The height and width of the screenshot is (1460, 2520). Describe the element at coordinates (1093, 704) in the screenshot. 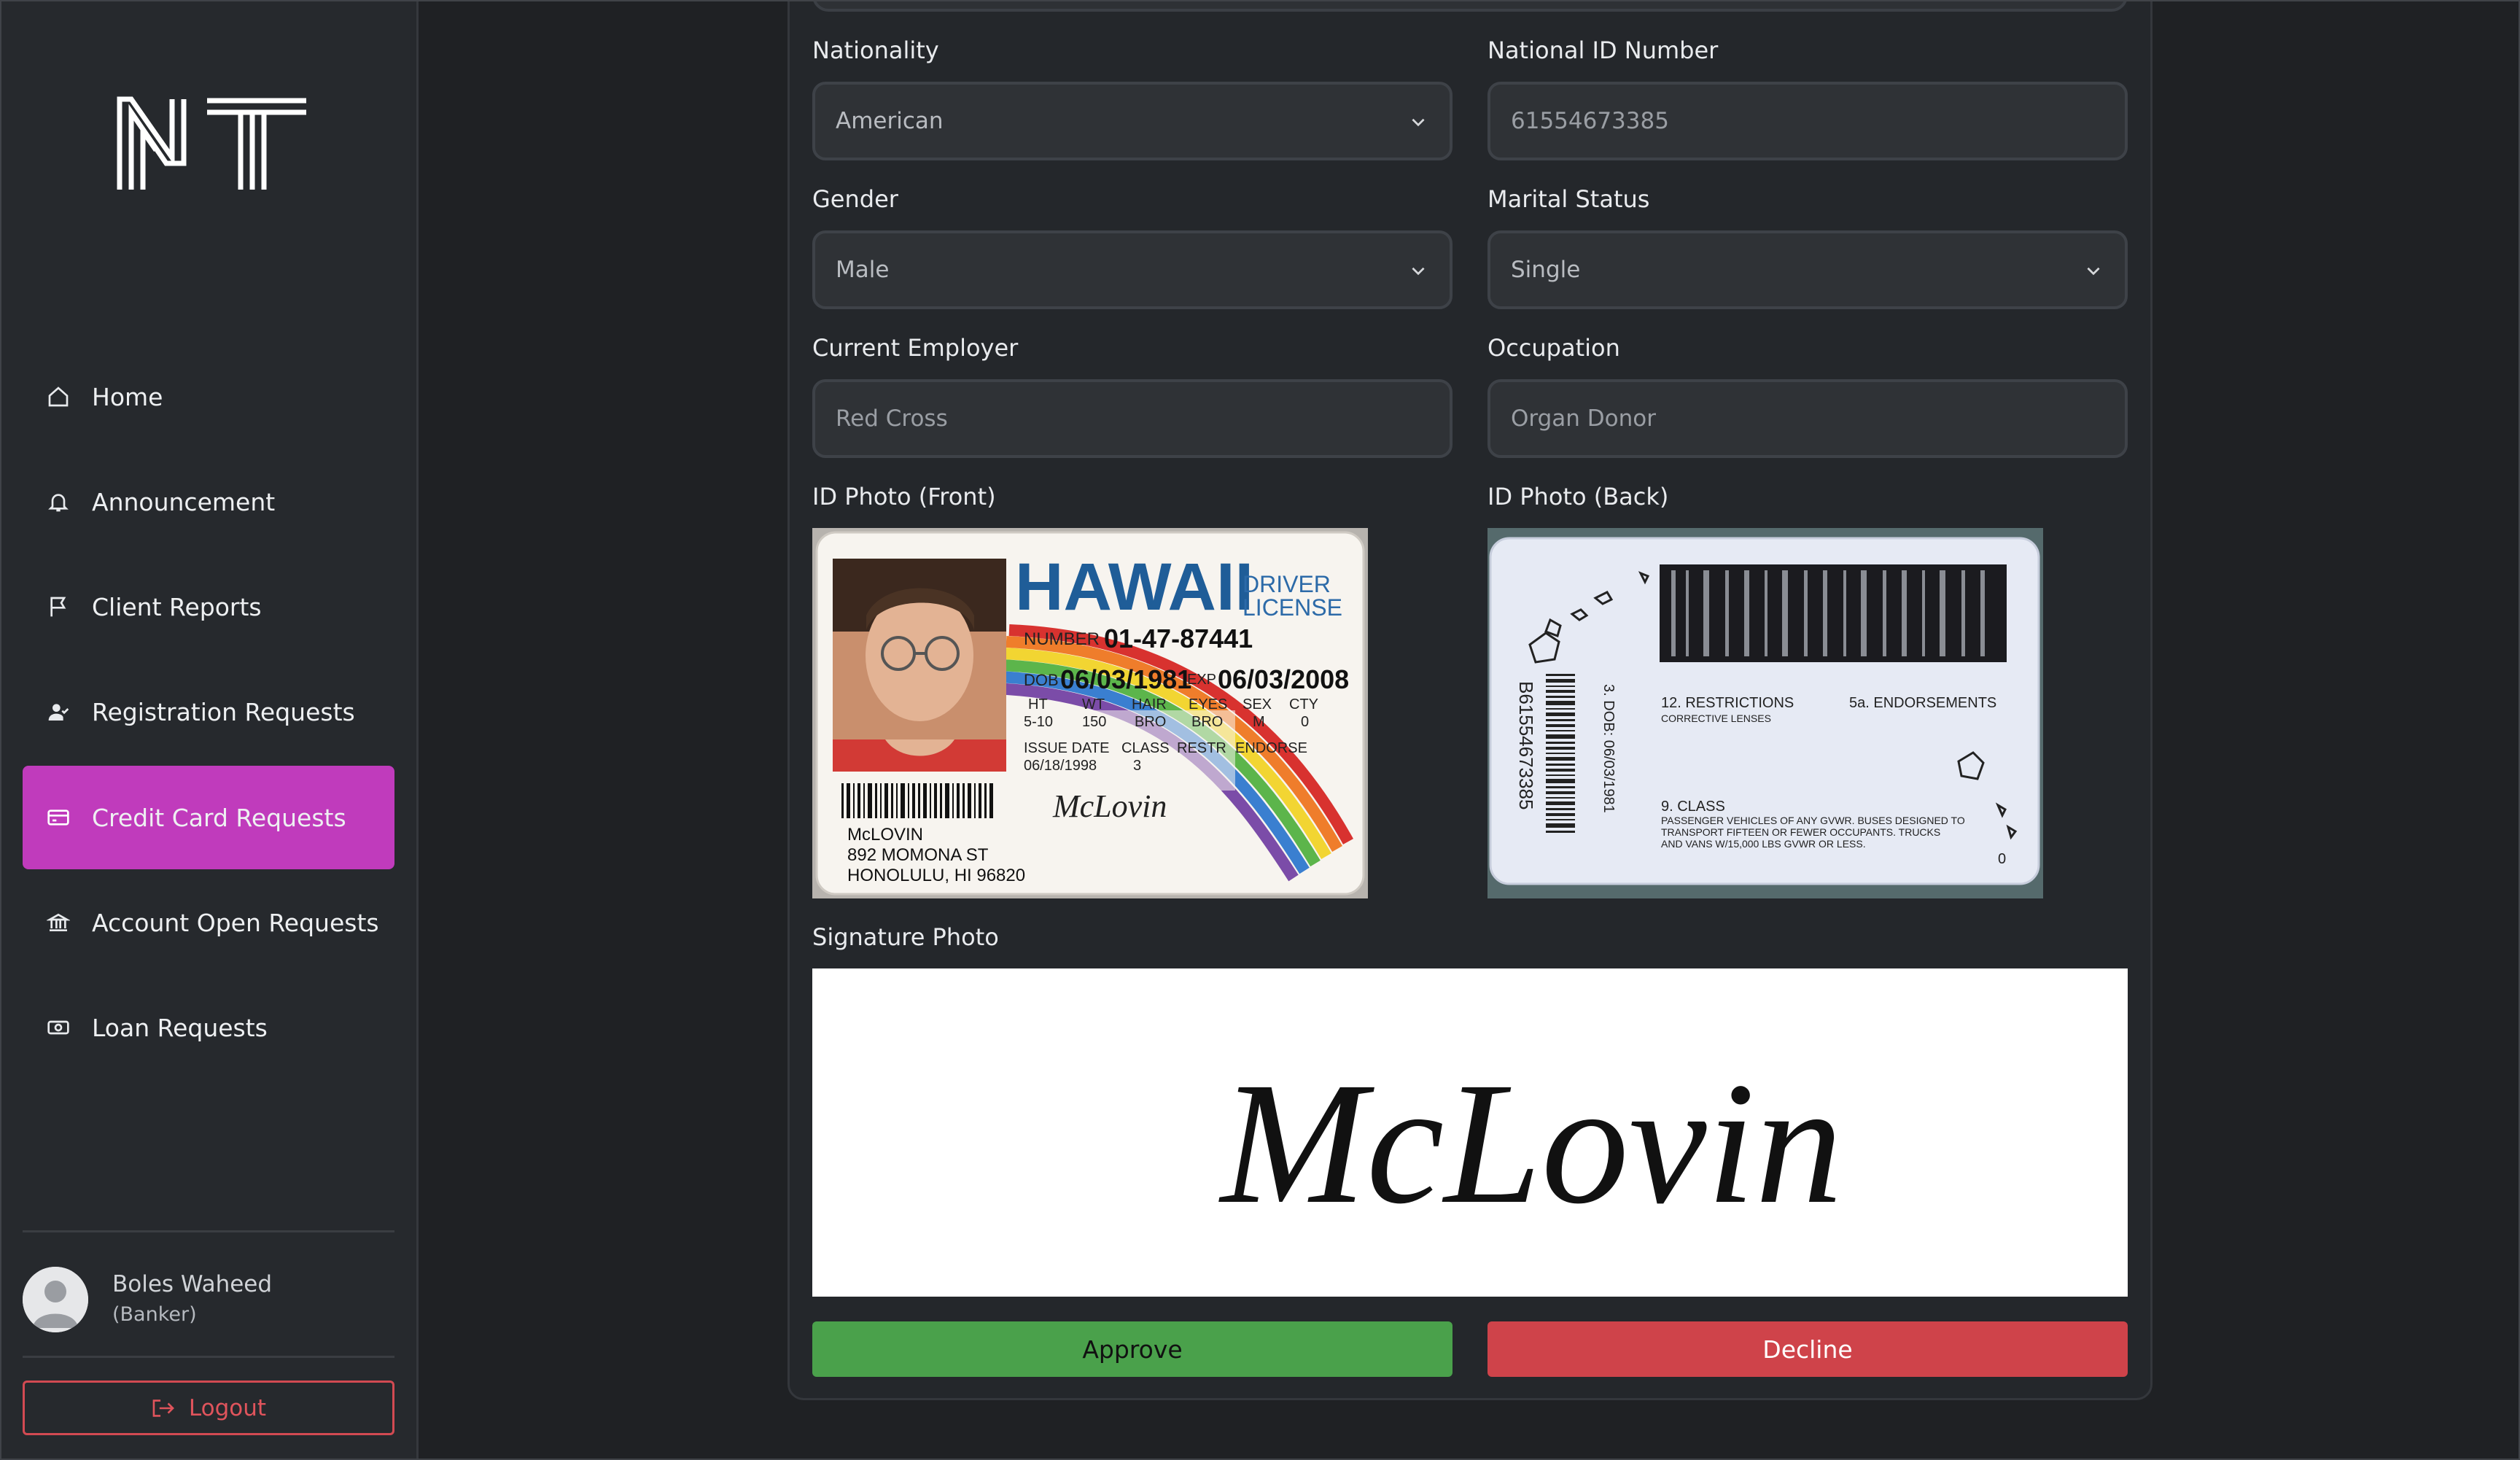

I see `id-front-attr-label: WT` at that location.